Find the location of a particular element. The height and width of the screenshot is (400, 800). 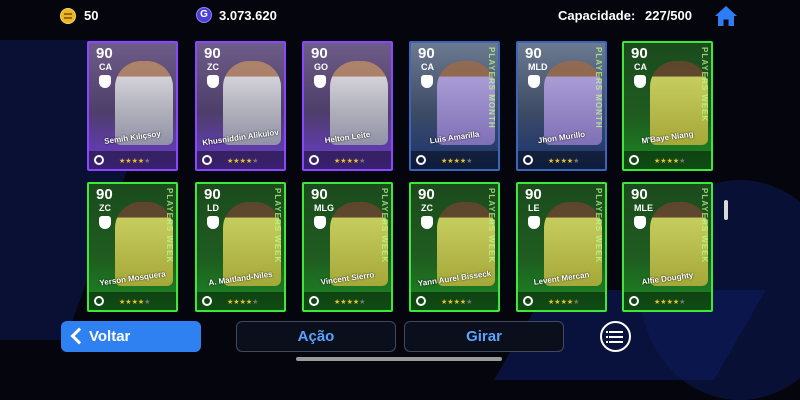

player-position: GO is located at coordinates (321, 67).